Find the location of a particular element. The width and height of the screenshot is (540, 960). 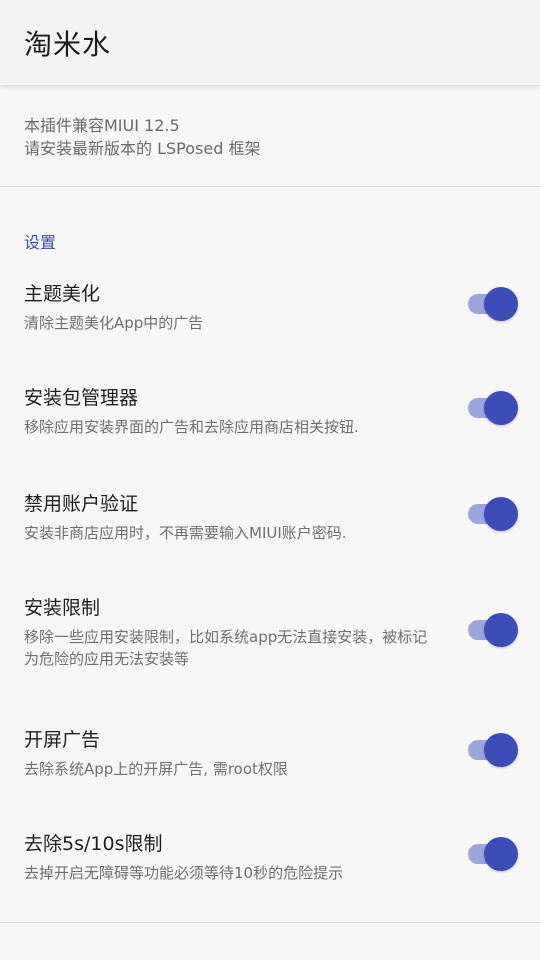

setting-desc: 去除系统App上的开屏广告, 需root权限 is located at coordinates (156, 769).